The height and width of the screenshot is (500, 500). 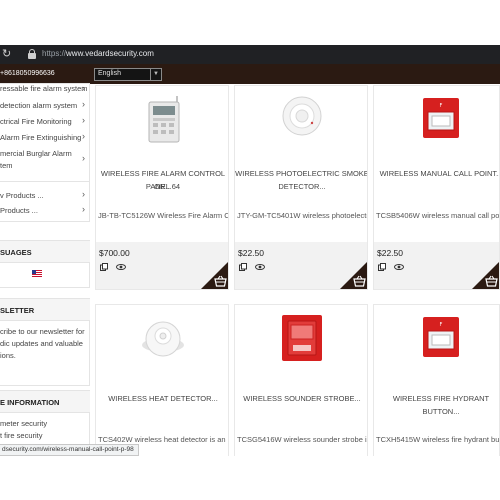 What do you see at coordinates (41, 343) in the screenshot?
I see `newsletter-text: dic updates and valuable` at bounding box center [41, 343].